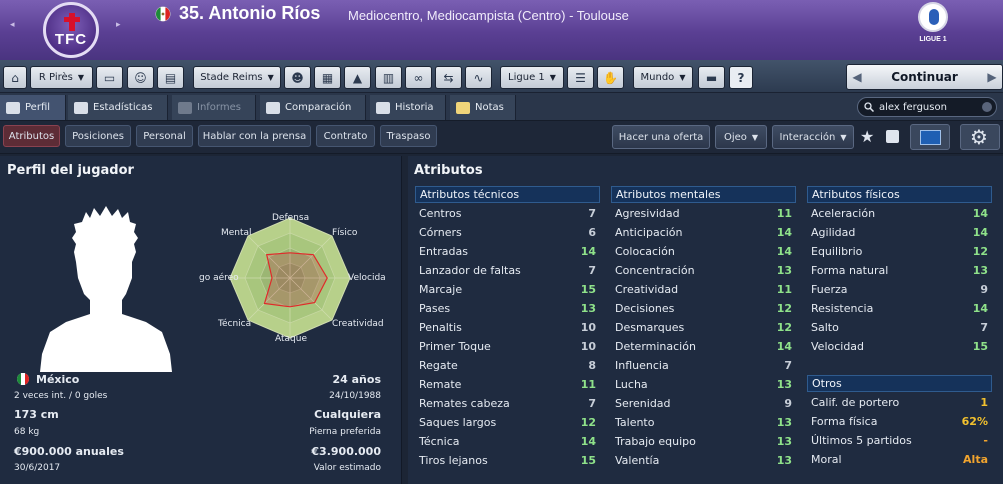  What do you see at coordinates (703, 460) in the screenshot?
I see `attribute-row: Valentía 13` at bounding box center [703, 460].